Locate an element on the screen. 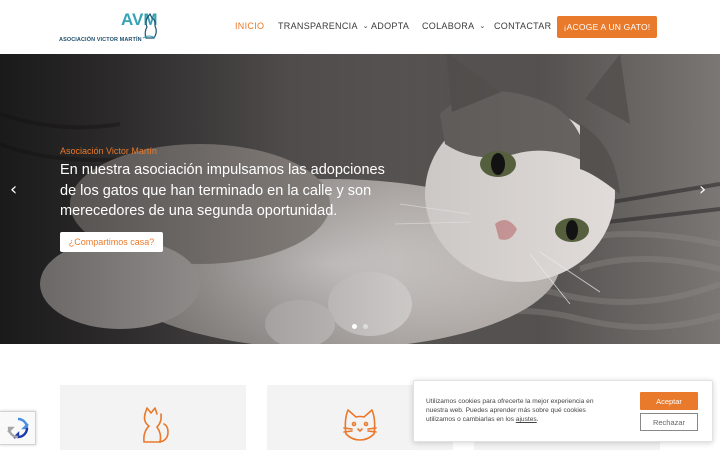 The image size is (720, 450). nav-label: CONTACTAR is located at coordinates (523, 26).